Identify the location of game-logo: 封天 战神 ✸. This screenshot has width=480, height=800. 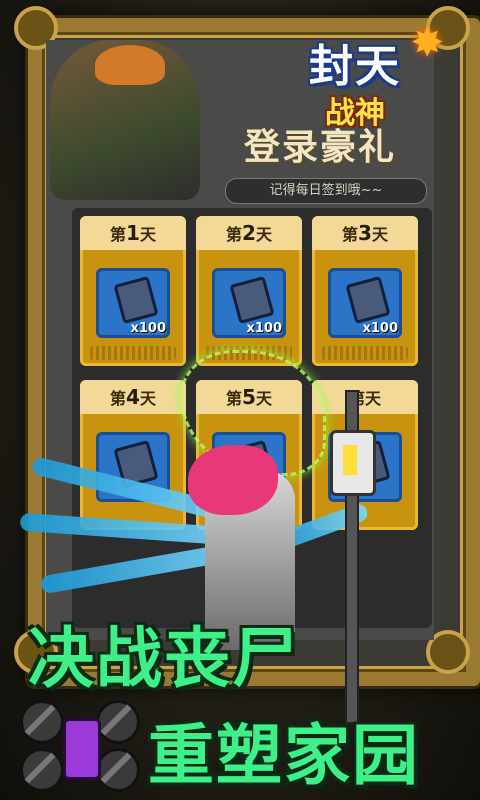
(357, 76).